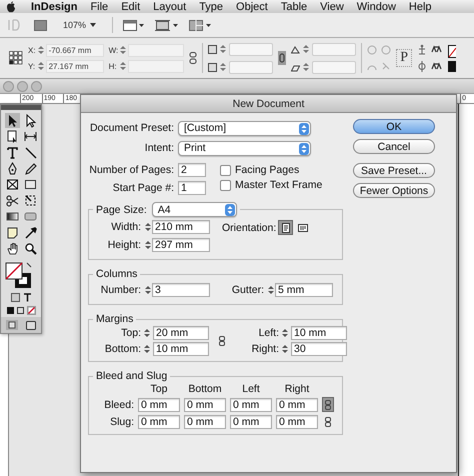 Image resolution: width=474 pixels, height=476 pixels. Describe the element at coordinates (121, 422) in the screenshot. I see `field-label: Slug:` at that location.